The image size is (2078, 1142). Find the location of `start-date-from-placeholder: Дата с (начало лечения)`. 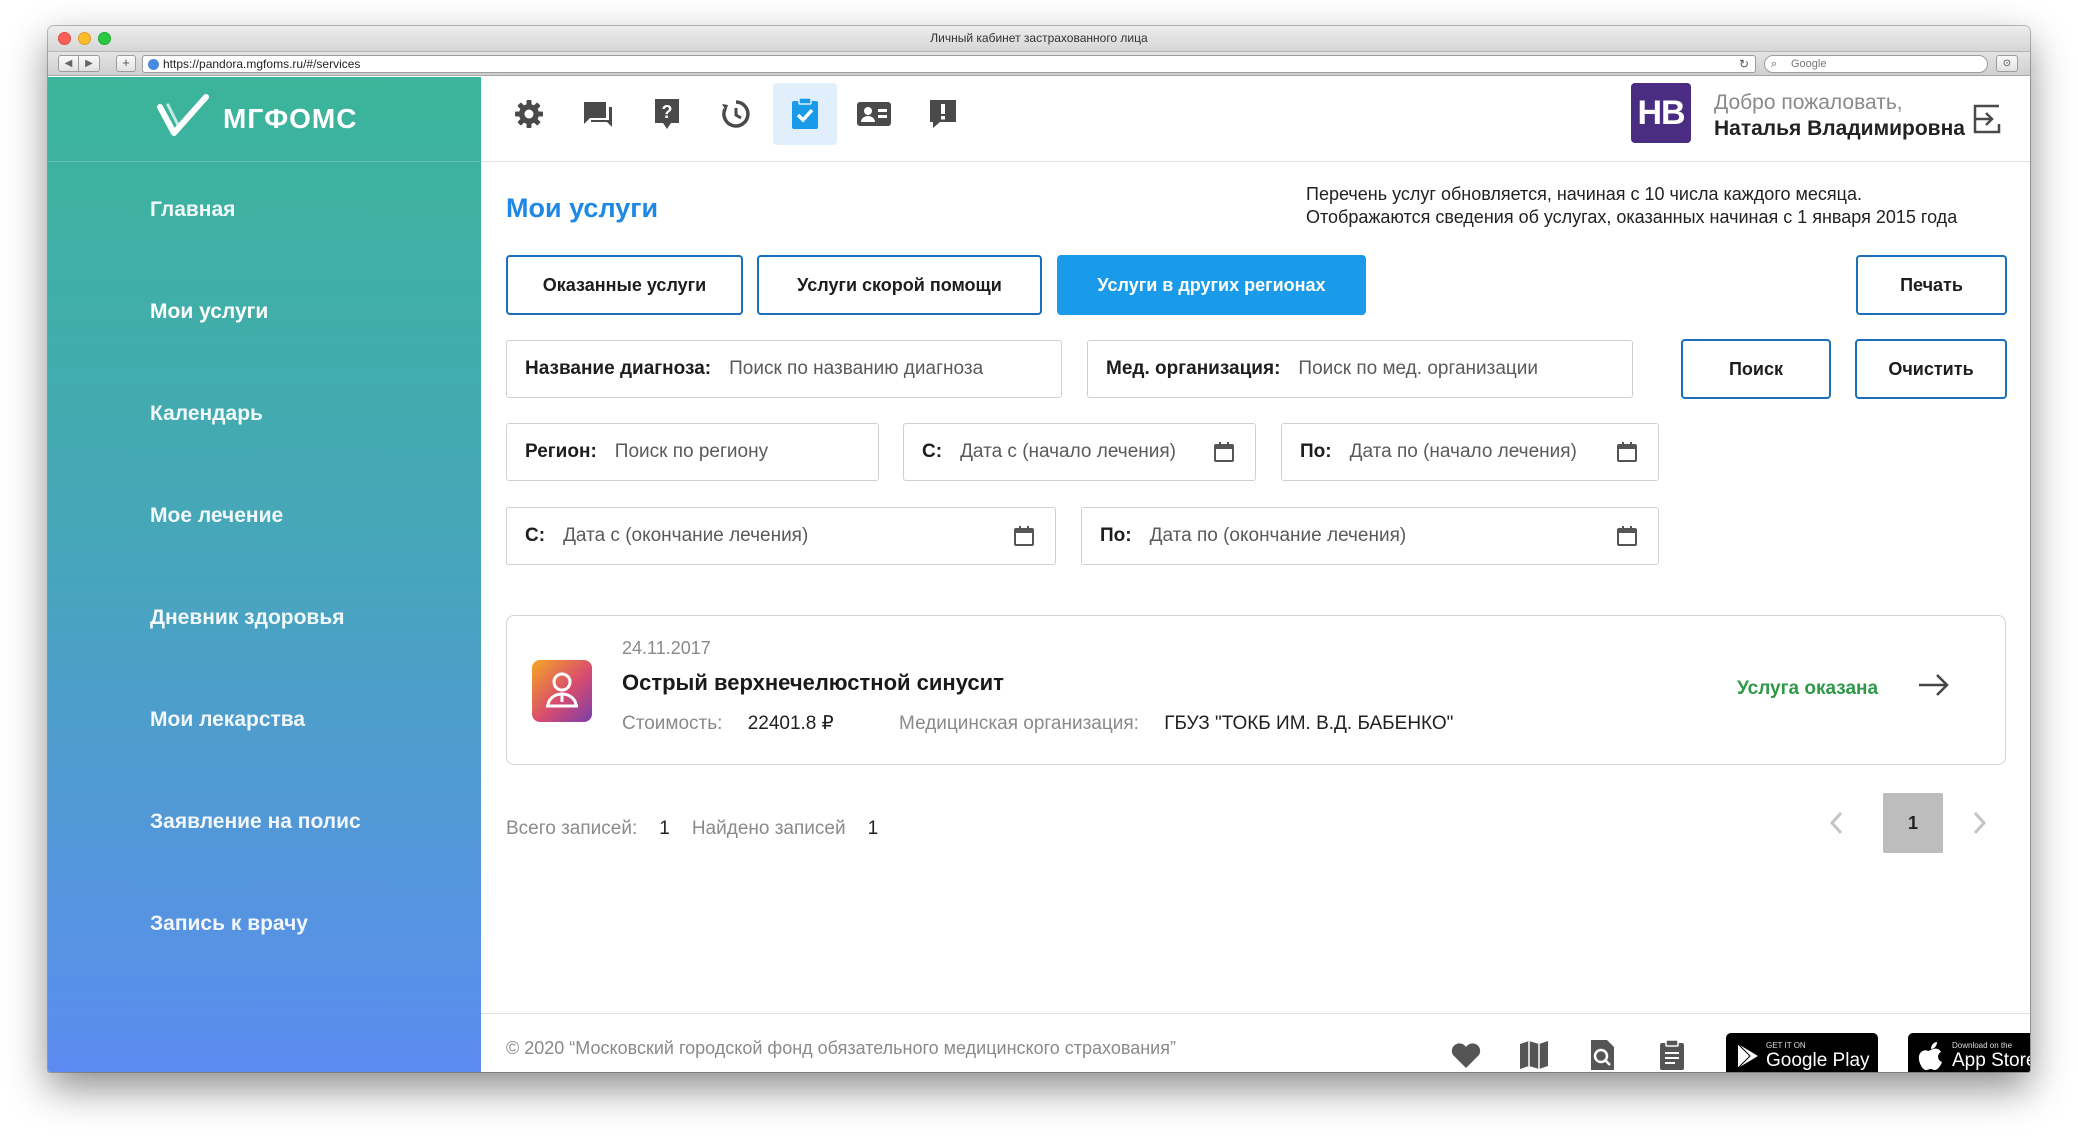

start-date-from-placeholder: Дата с (начало лечения) is located at coordinates (1068, 451).